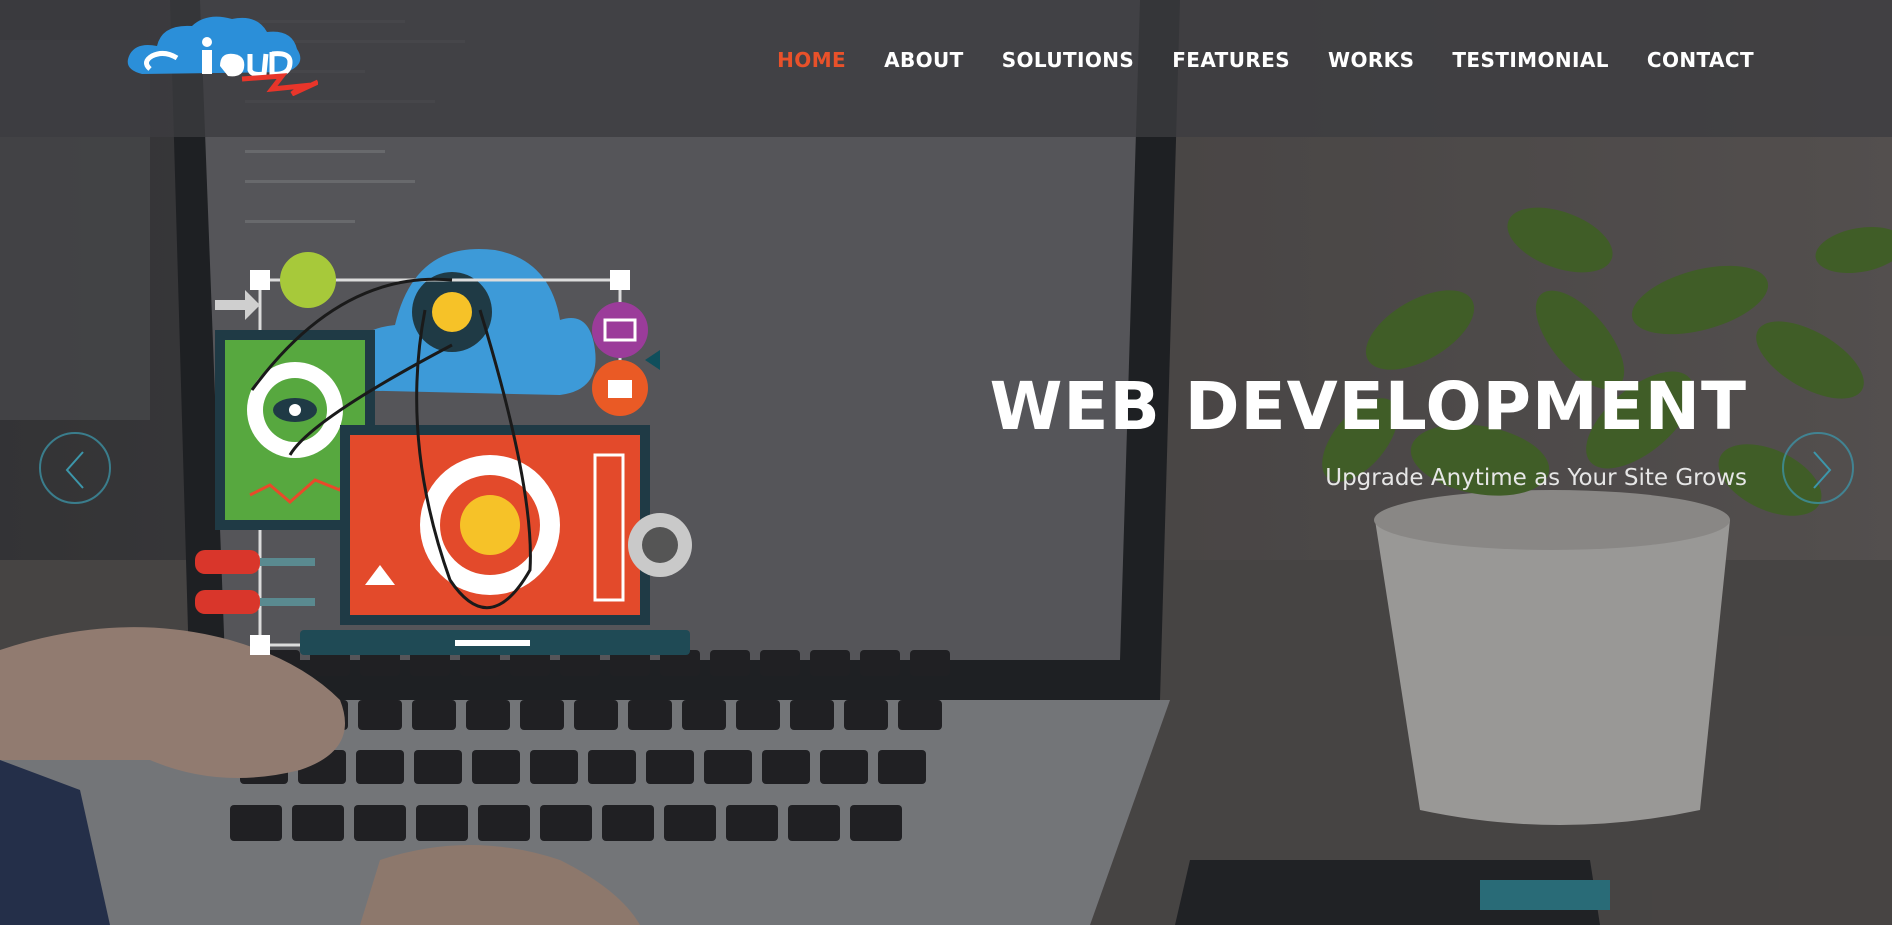 This screenshot has width=1892, height=925. I want to click on nav-contact: CONTACT, so click(1700, 60).